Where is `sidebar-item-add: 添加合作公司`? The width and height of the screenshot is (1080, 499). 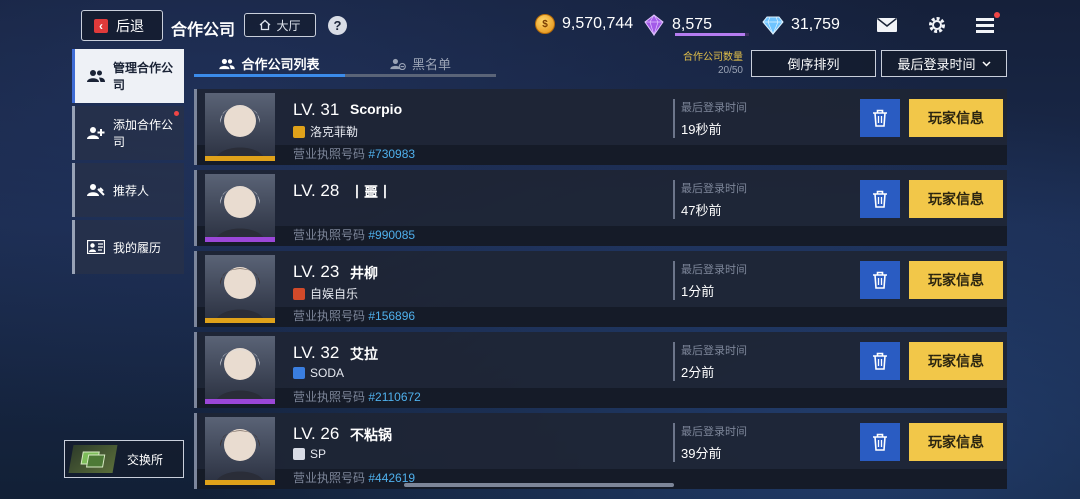
sidebar-item-add: 添加合作公司 is located at coordinates (128, 133).